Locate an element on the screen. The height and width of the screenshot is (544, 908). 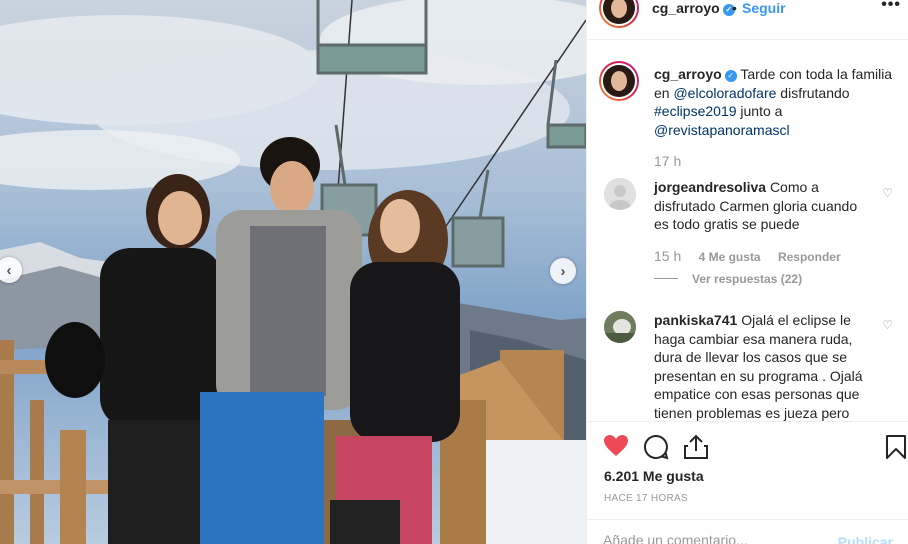
post-actions: 6.201 Me gusta HACE 17 HORAS Publicar is located at coordinates (747, 482).